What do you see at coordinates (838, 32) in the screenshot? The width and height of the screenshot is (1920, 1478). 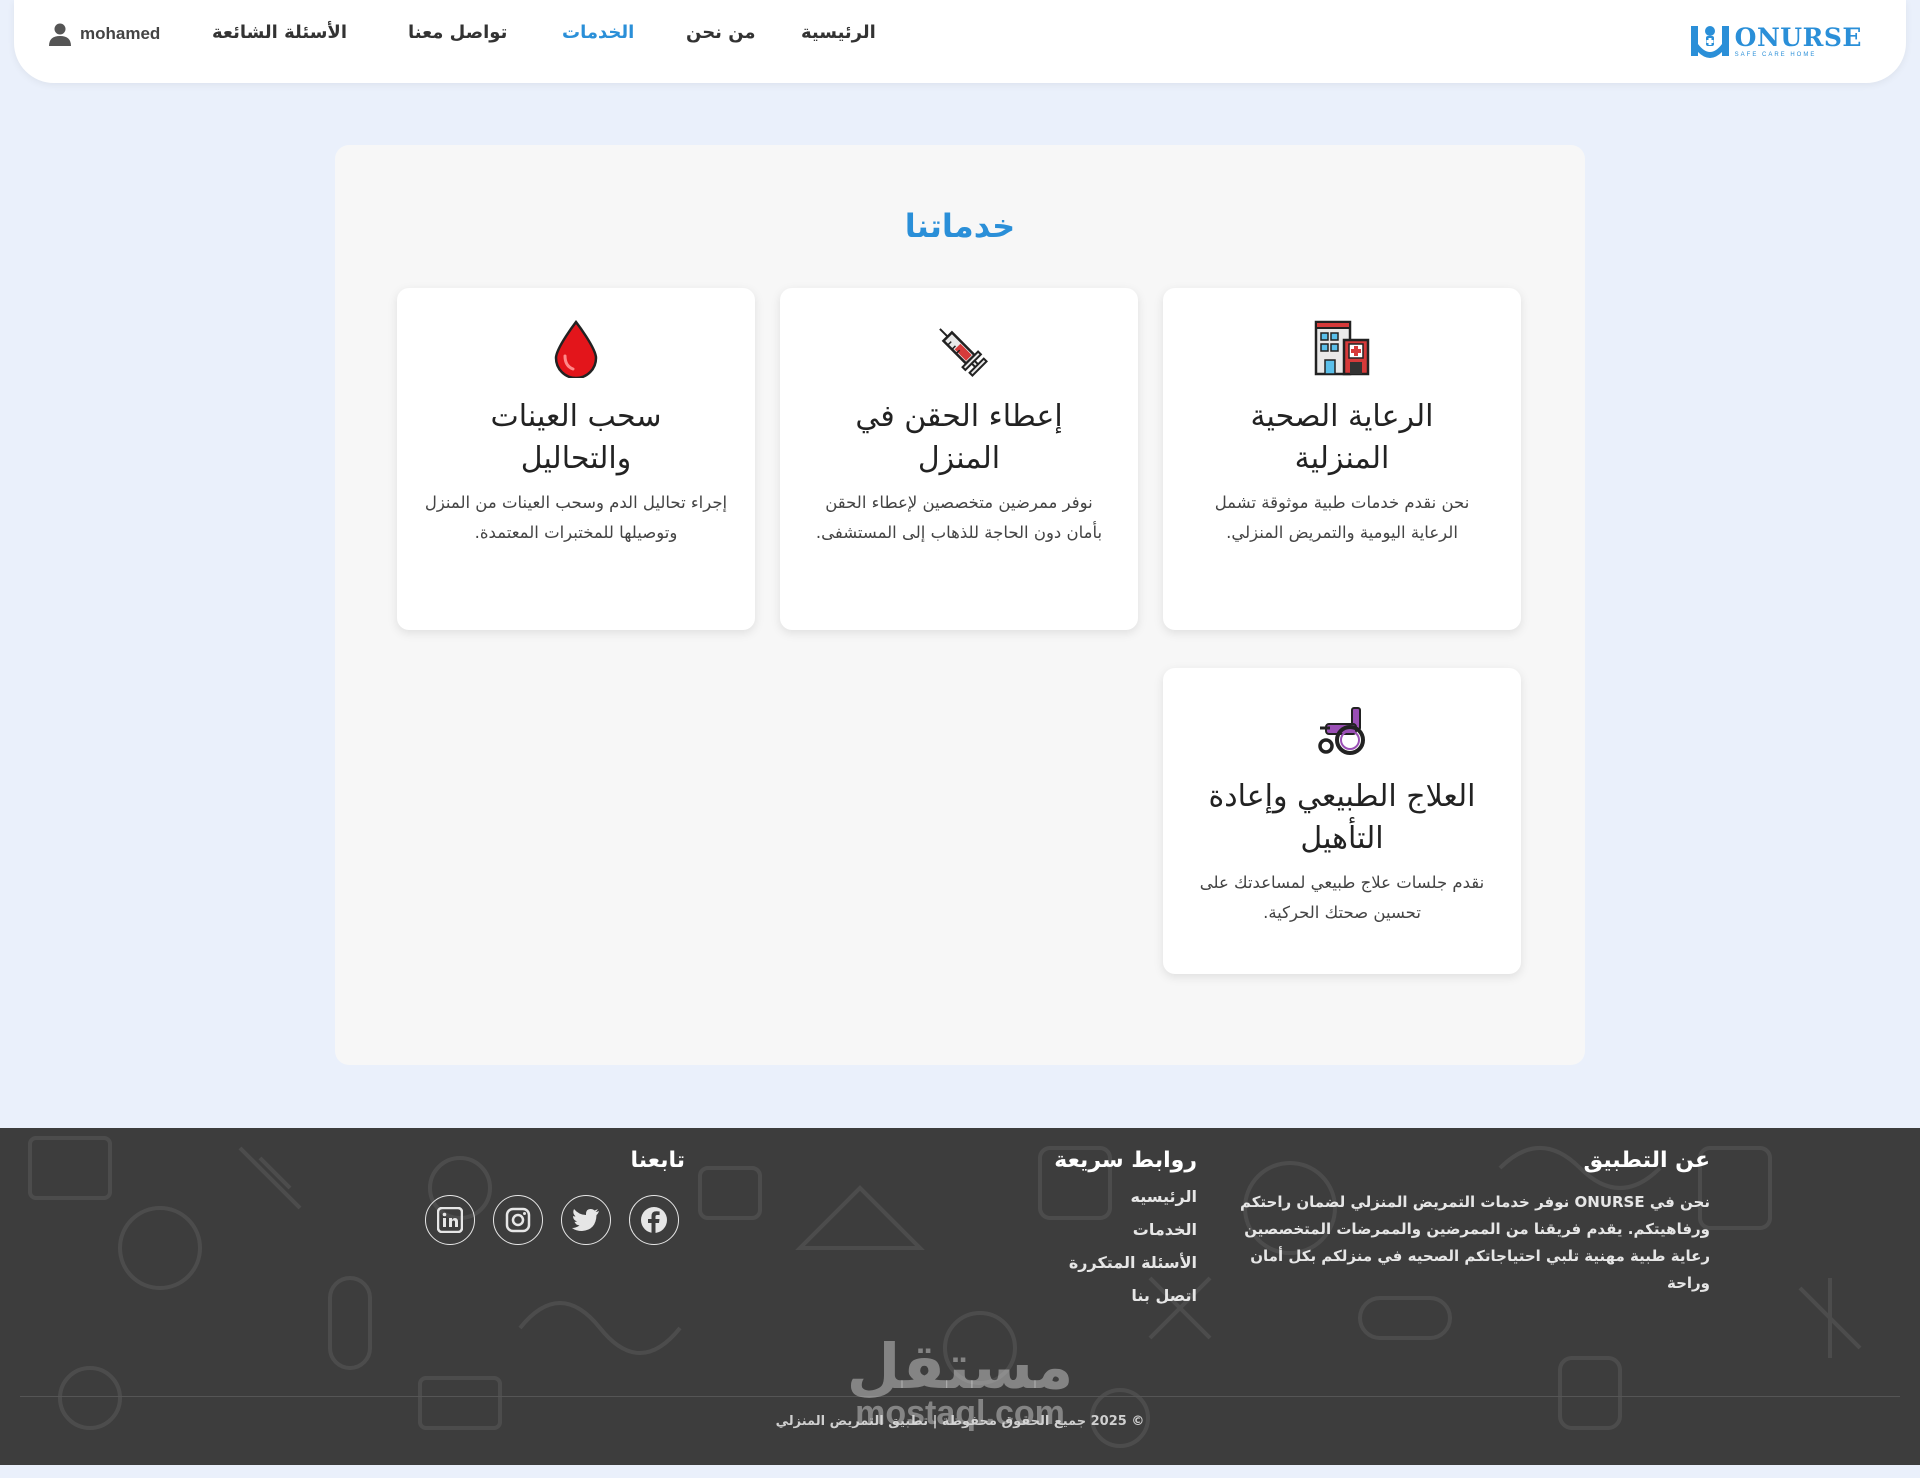 I see `nav-home: الرئيسية` at bounding box center [838, 32].